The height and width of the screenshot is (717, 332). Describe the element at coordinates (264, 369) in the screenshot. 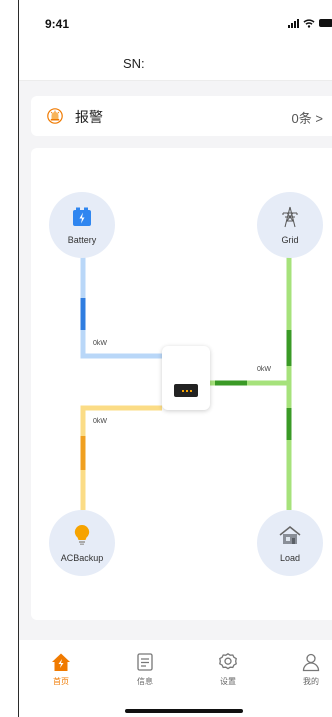

I see `grid-power-value: 0kW` at that location.